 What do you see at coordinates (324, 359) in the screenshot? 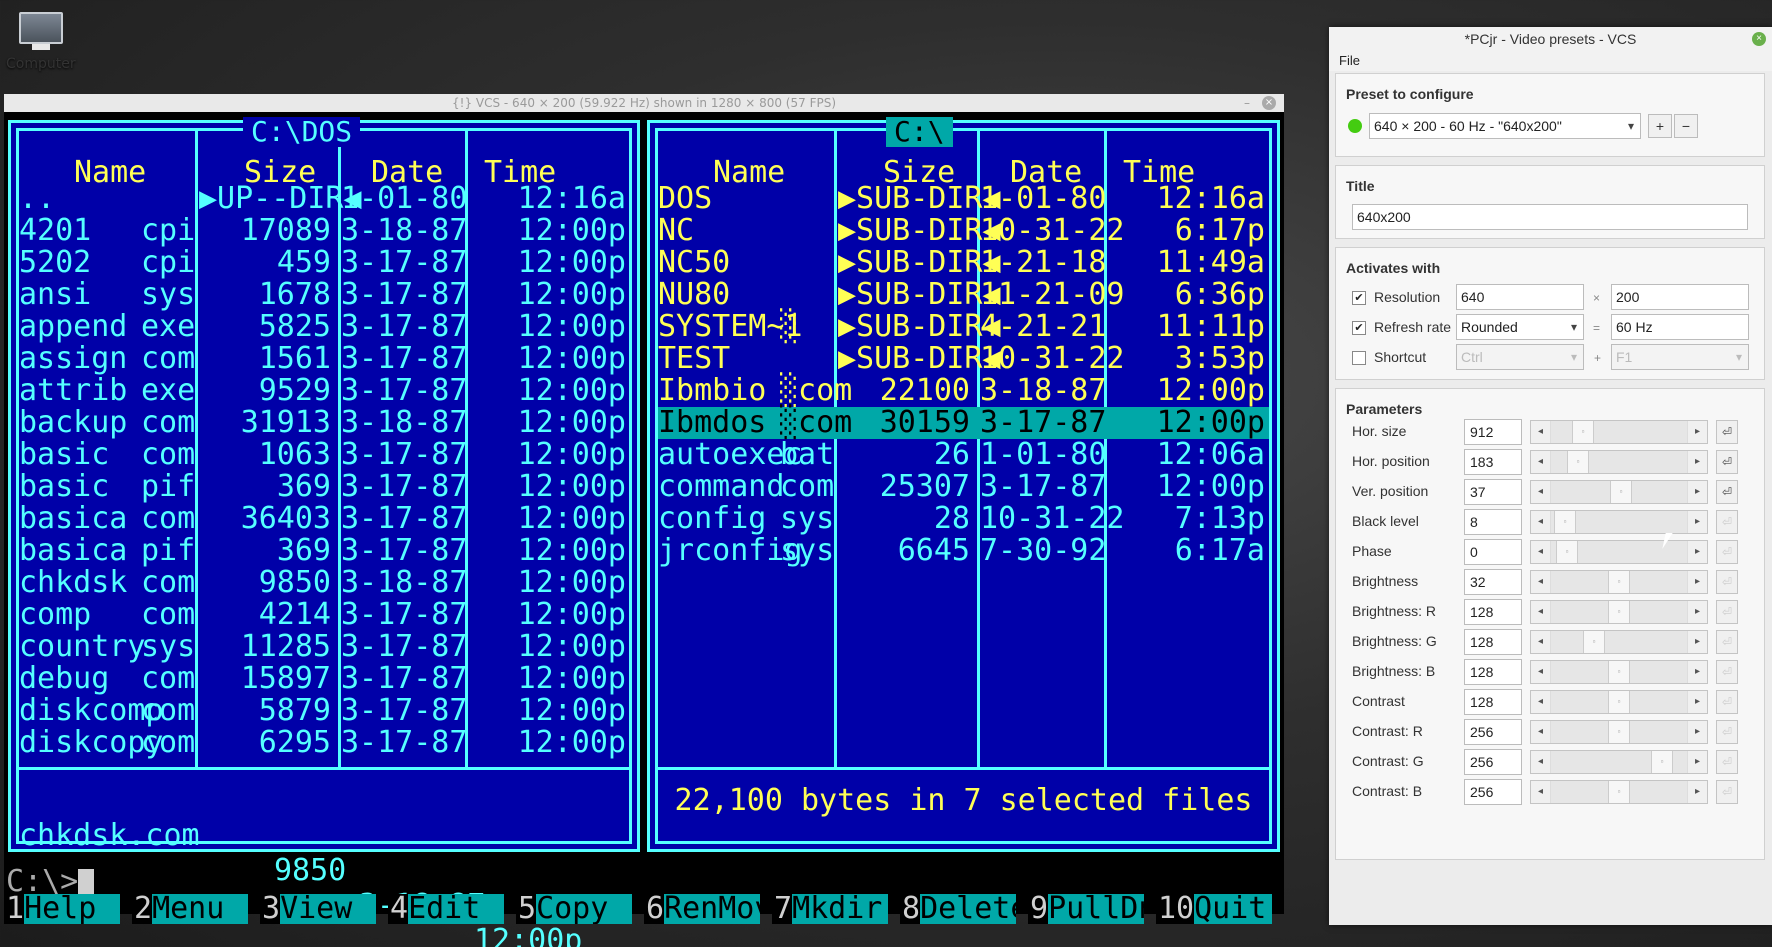
I see `file-row: assign com 1561 3-17-87 12:00p` at bounding box center [324, 359].